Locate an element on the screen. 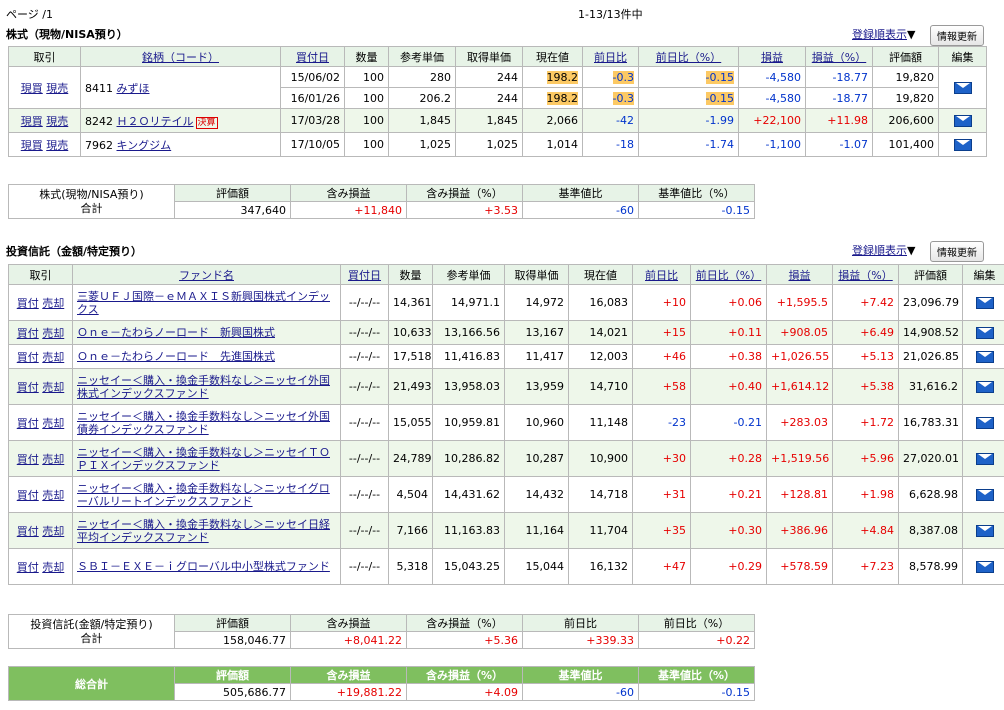  valuation: 14,908.52 is located at coordinates (930, 332).